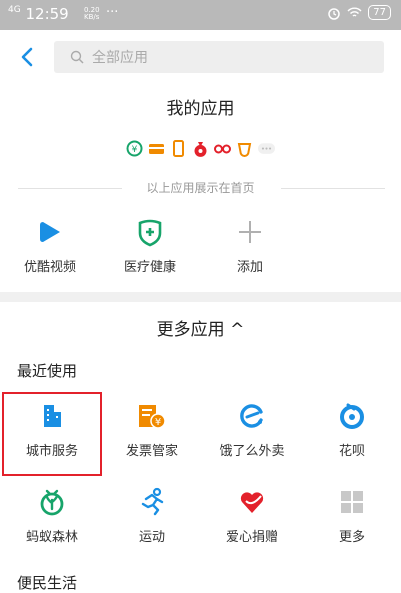 This screenshot has width=401, height=593. I want to click on back-button, so click(29, 57).